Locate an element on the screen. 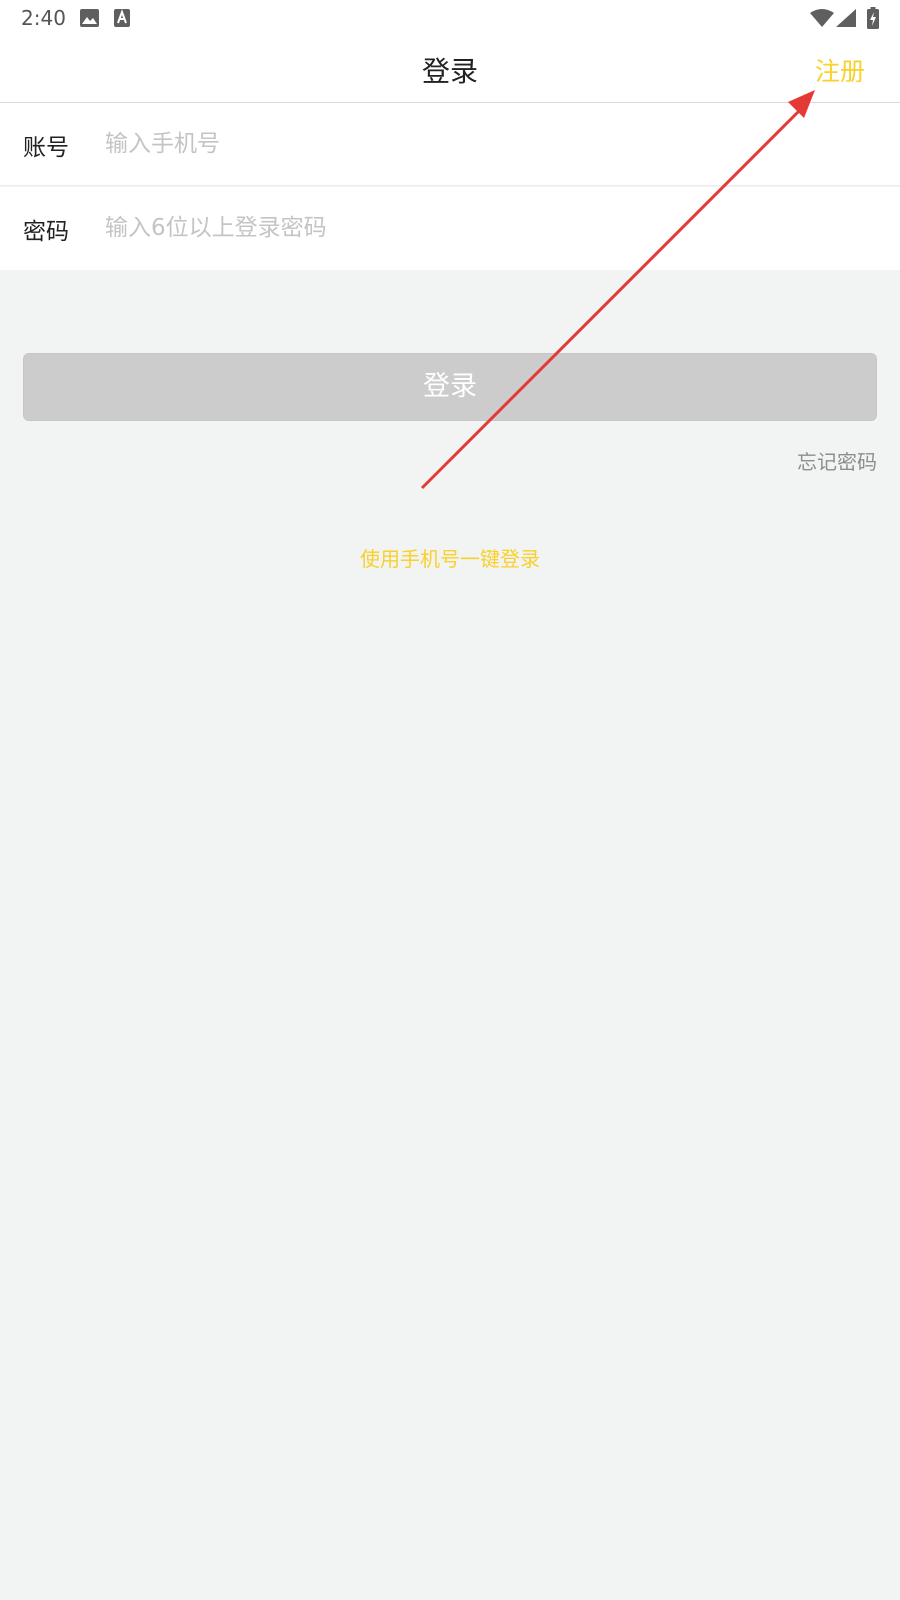  password-row: 密码 is located at coordinates (450, 228).